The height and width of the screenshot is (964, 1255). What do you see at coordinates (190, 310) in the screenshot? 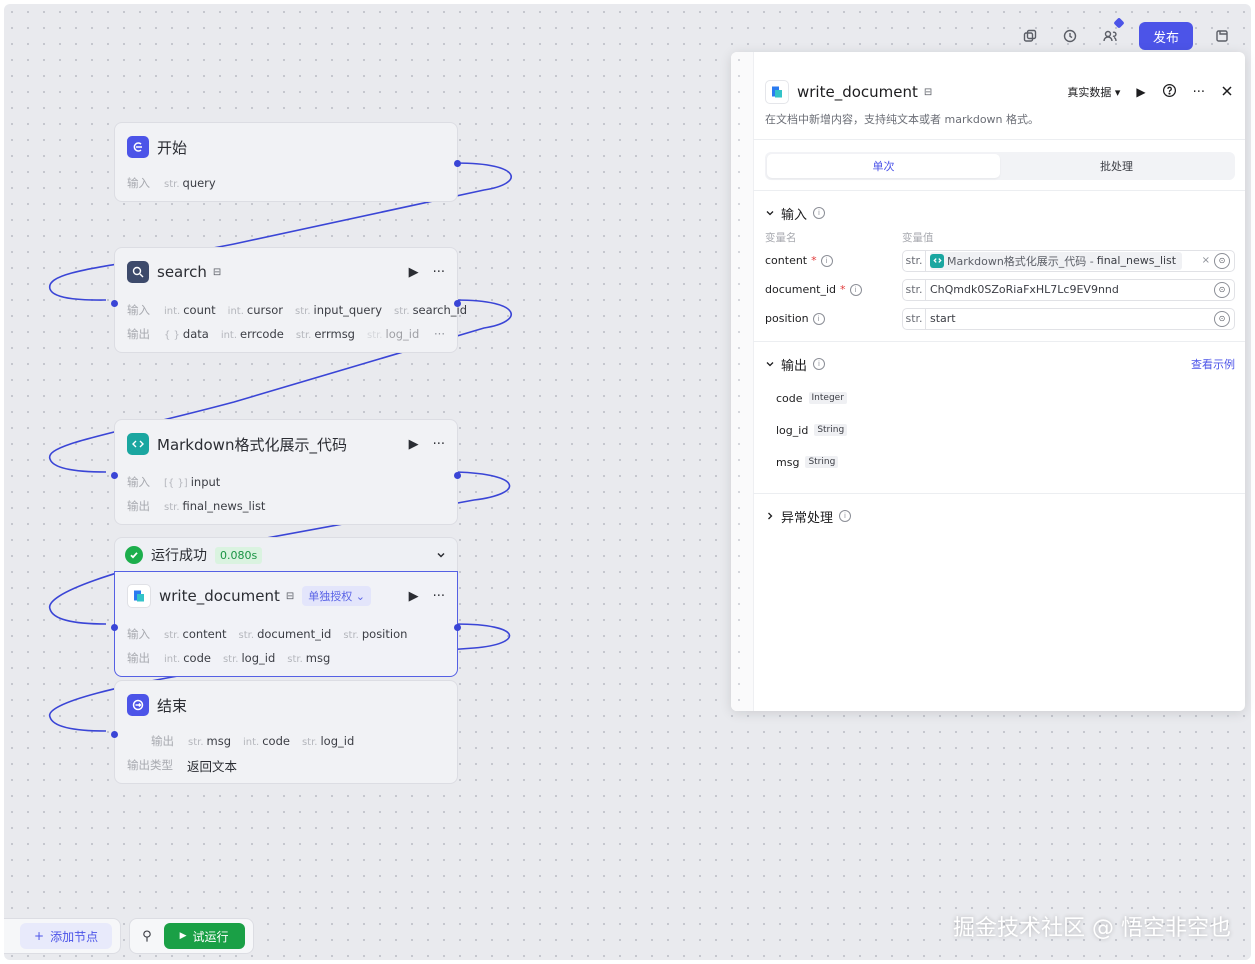
I see `param: int. count` at bounding box center [190, 310].